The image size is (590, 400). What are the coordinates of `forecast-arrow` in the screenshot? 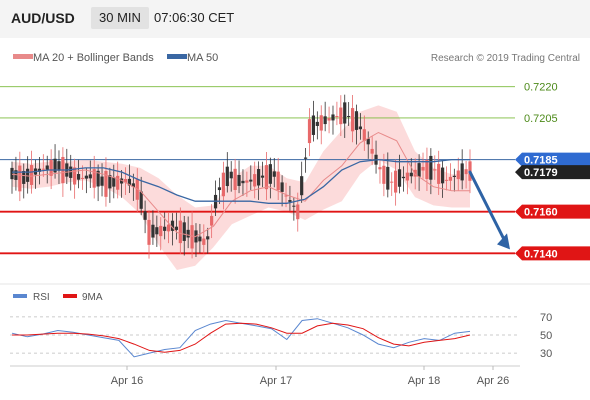 It's located at (489, 210).